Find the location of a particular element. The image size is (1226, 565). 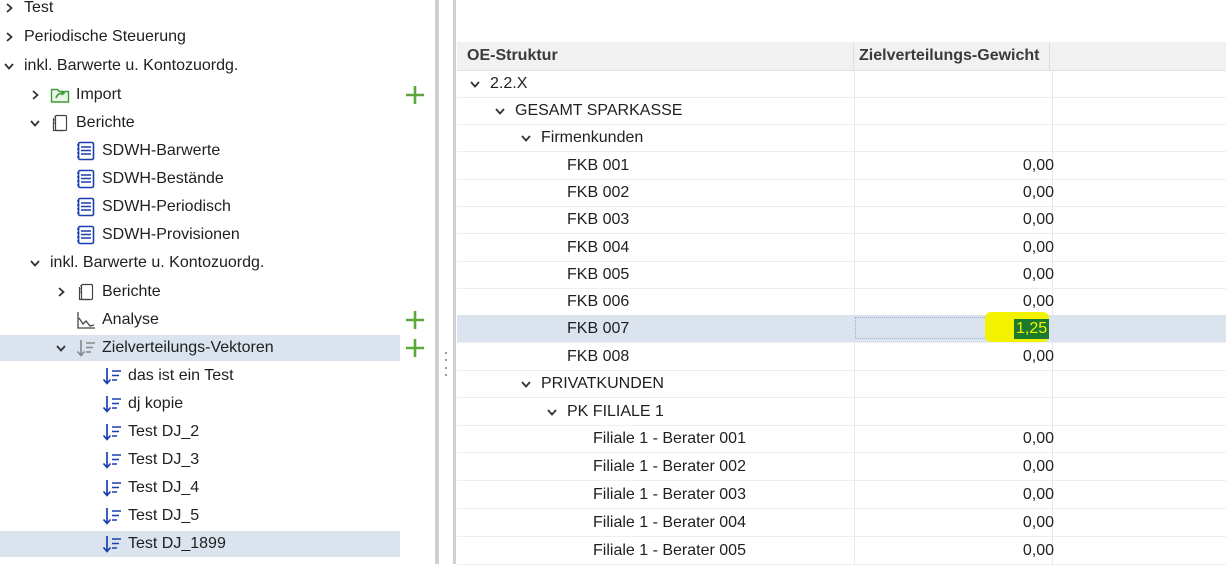

tree-item-label: SDWH-Provisionen is located at coordinates (171, 234).